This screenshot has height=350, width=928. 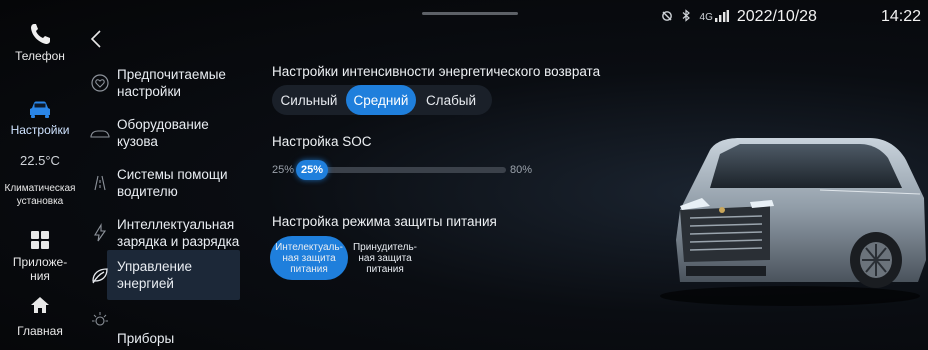 I want to click on menu-item-driver-assist: Системы помощи водителю, so click(x=170, y=183).